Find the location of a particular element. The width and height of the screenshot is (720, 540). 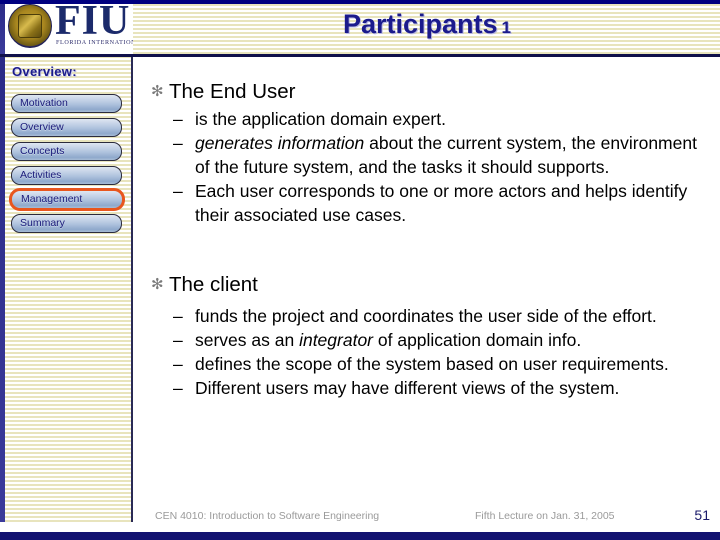

sidebar-item-activities: Activities is located at coordinates (66, 175).